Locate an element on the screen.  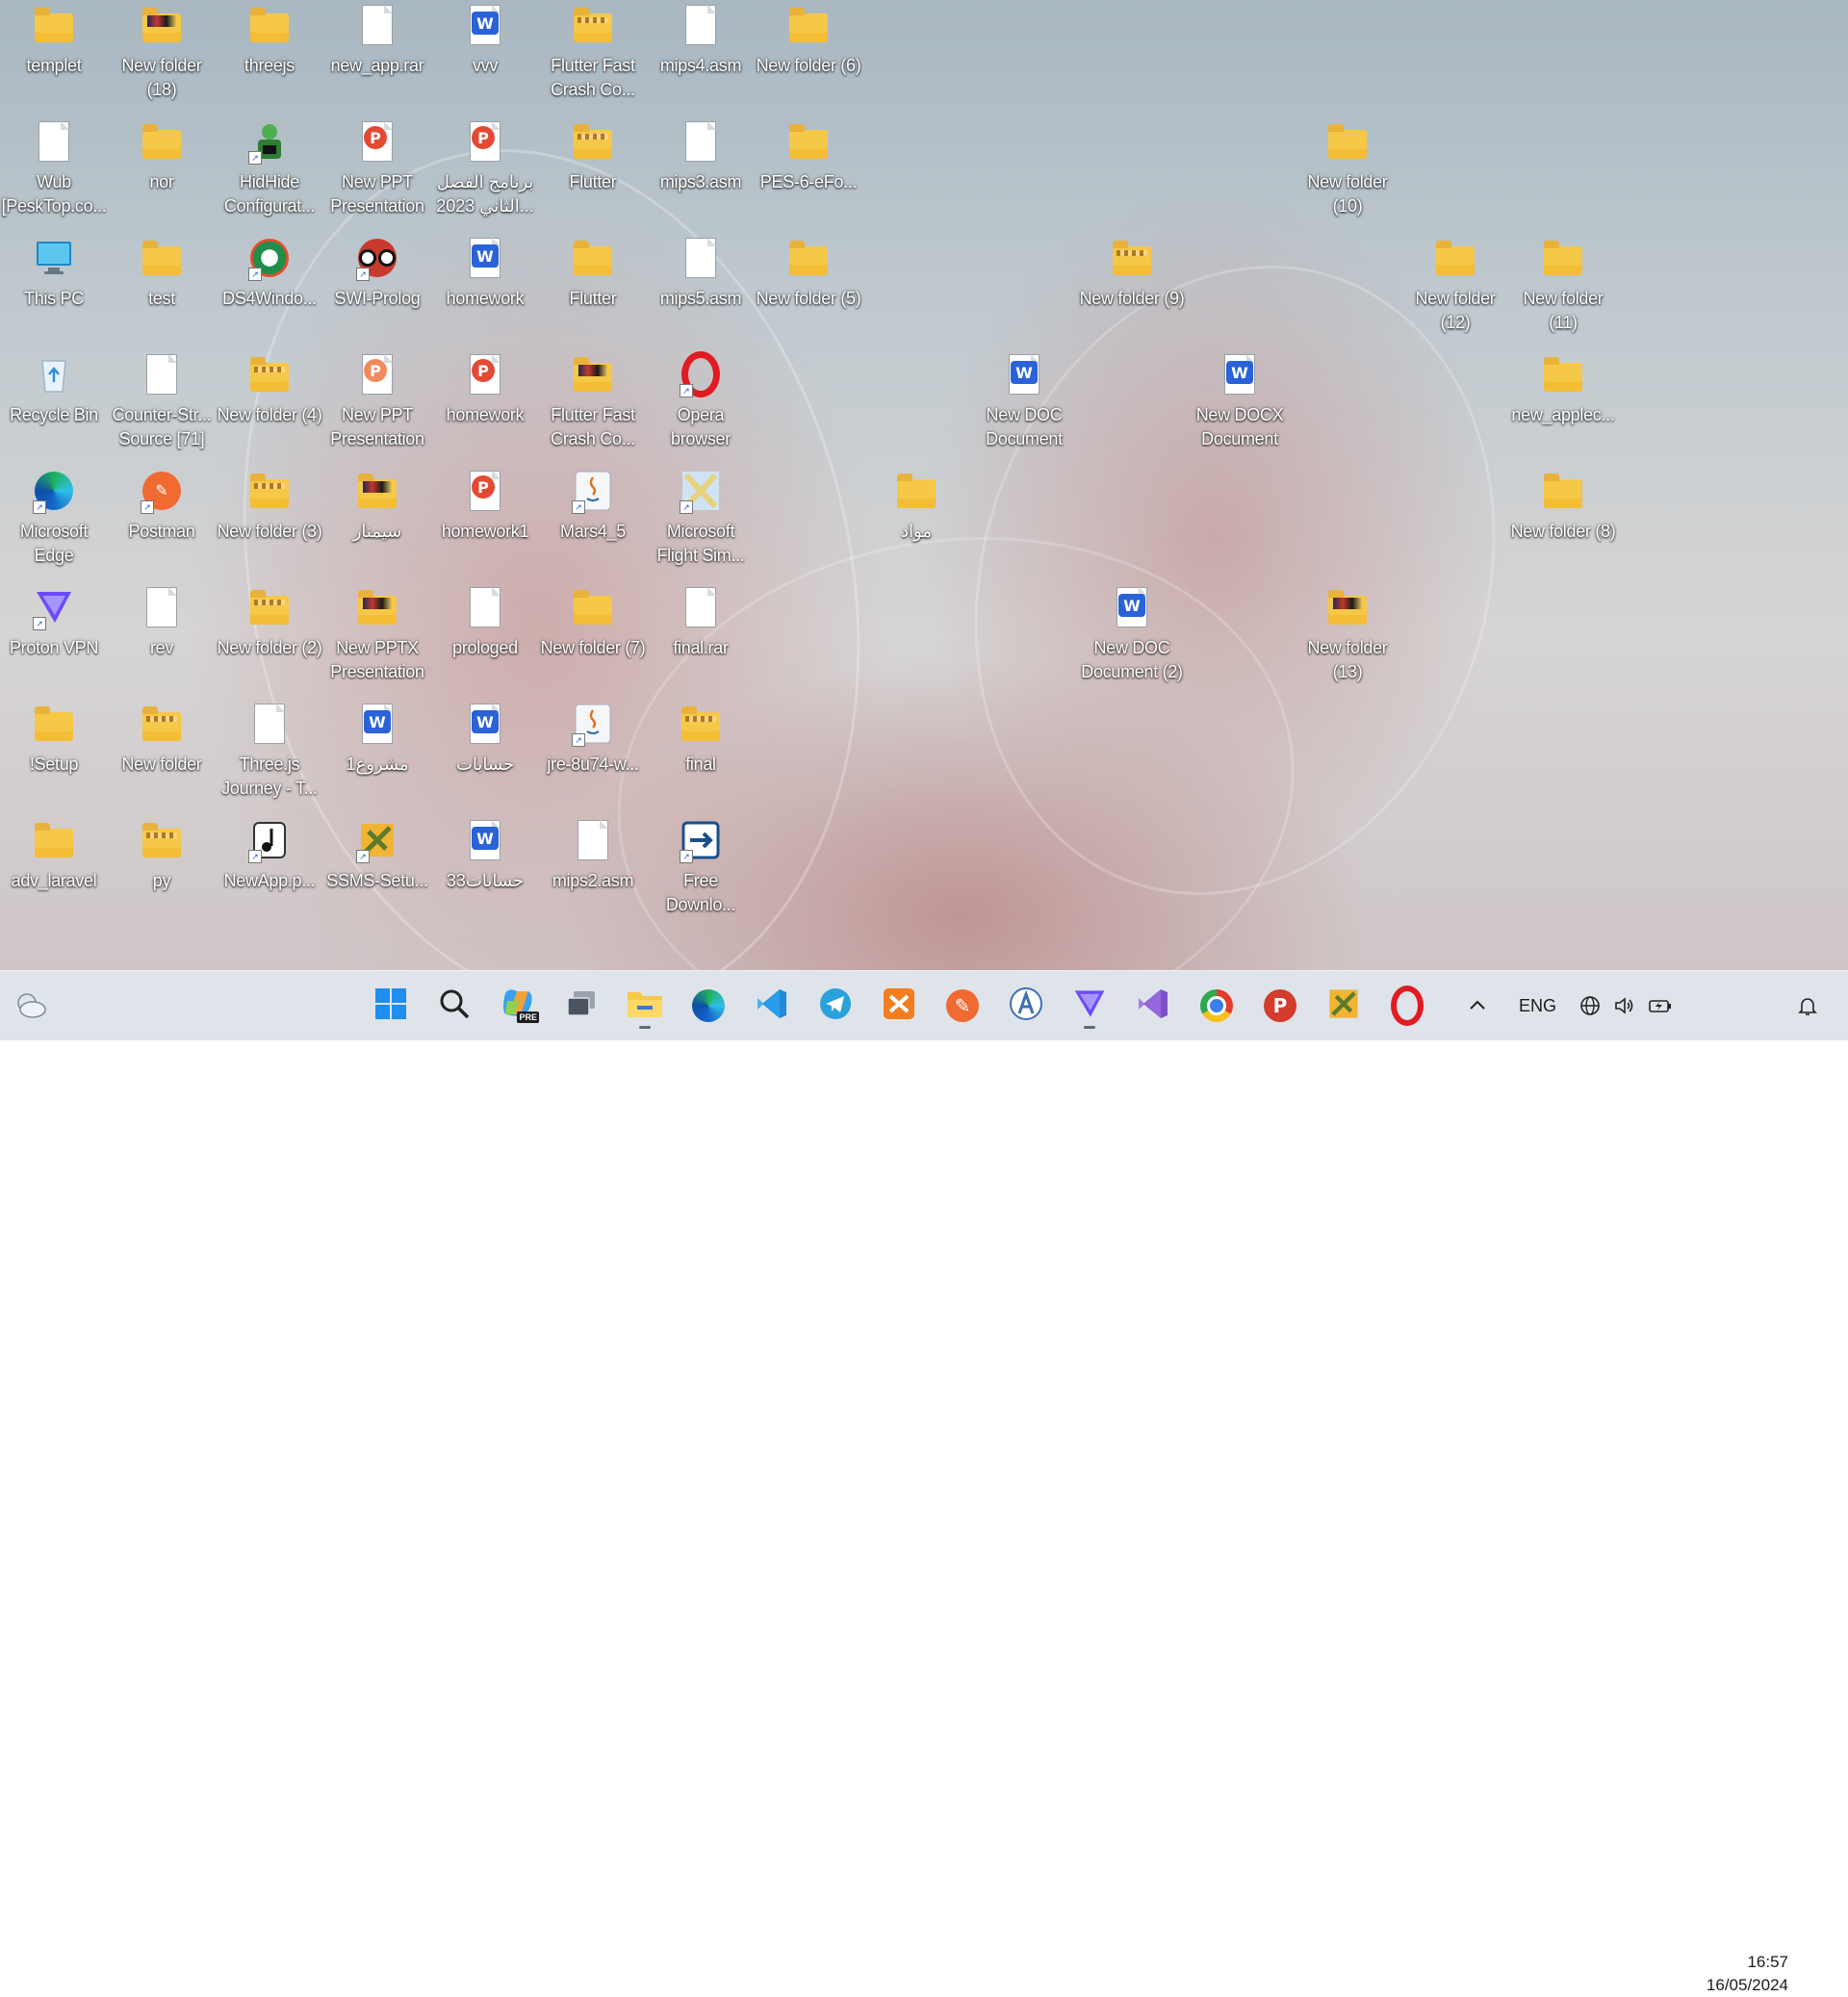
battery-icon is located at coordinates (1660, 1005).